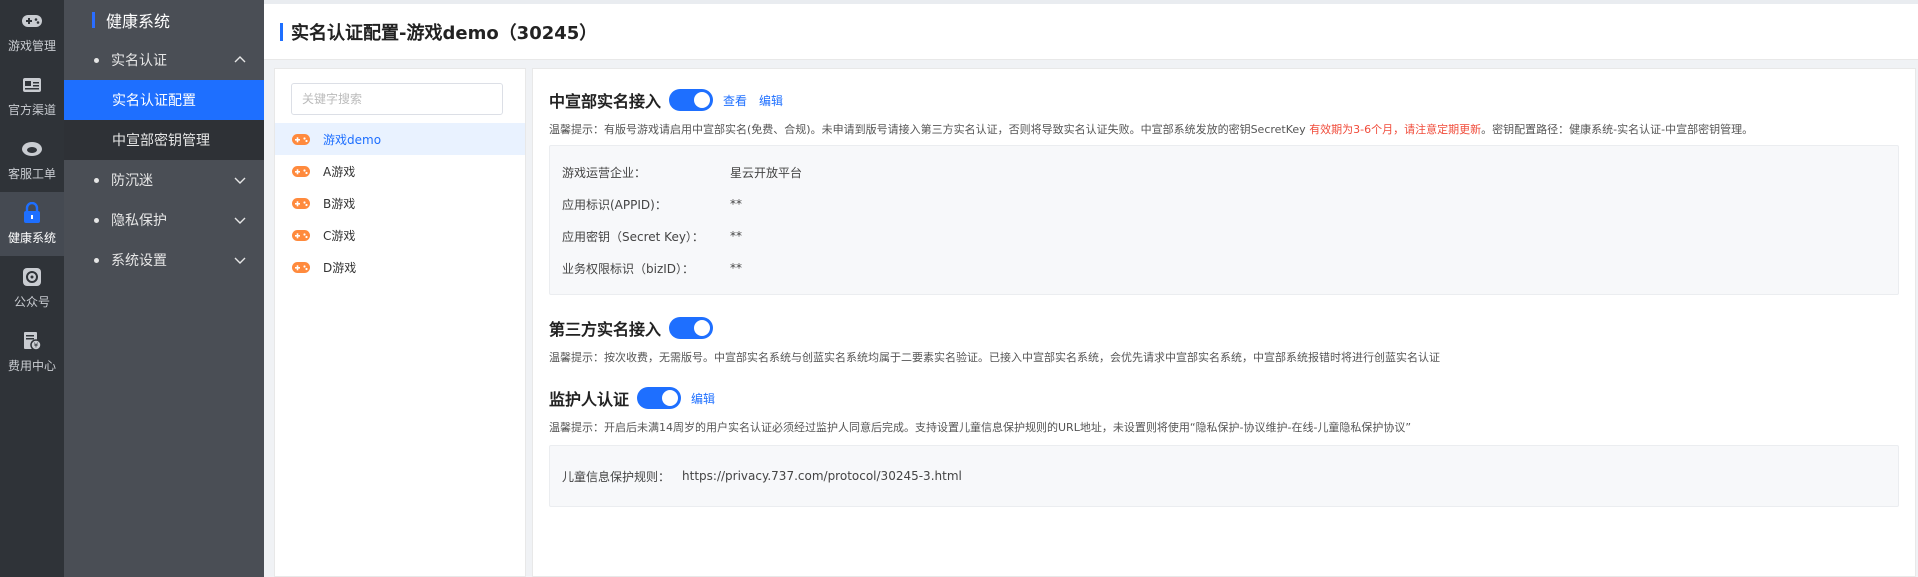  I want to click on rail-label: 客服工单, so click(31, 174).